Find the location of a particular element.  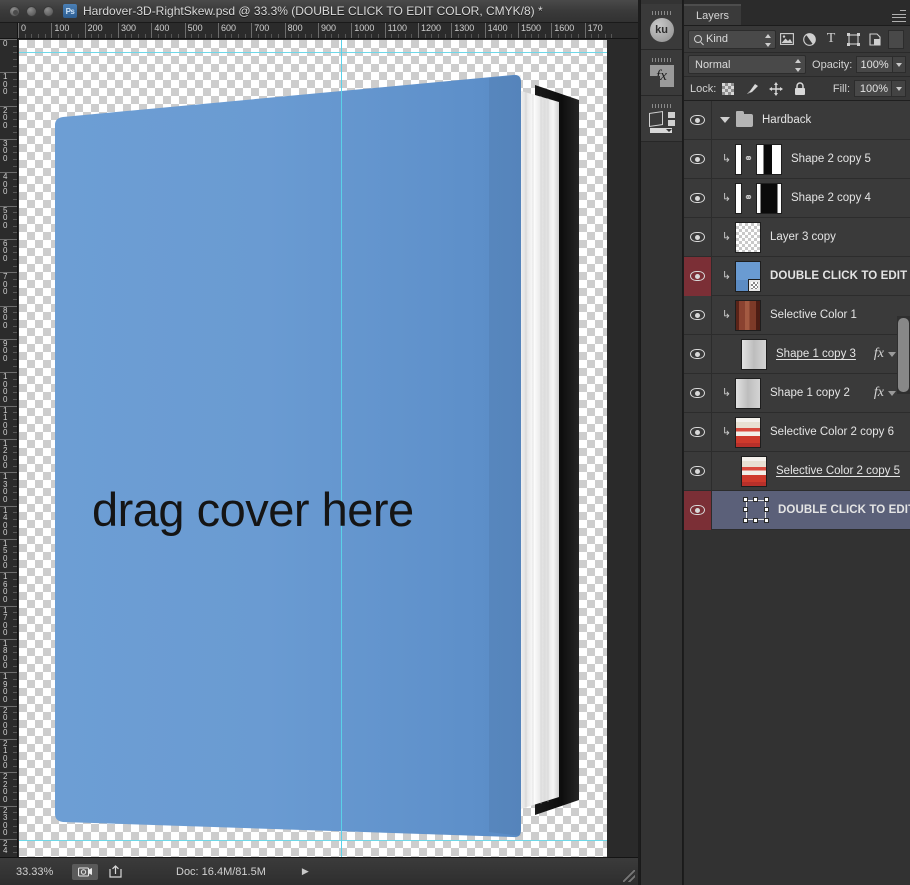

guide-horizontal-top is located at coordinates (313, 52).